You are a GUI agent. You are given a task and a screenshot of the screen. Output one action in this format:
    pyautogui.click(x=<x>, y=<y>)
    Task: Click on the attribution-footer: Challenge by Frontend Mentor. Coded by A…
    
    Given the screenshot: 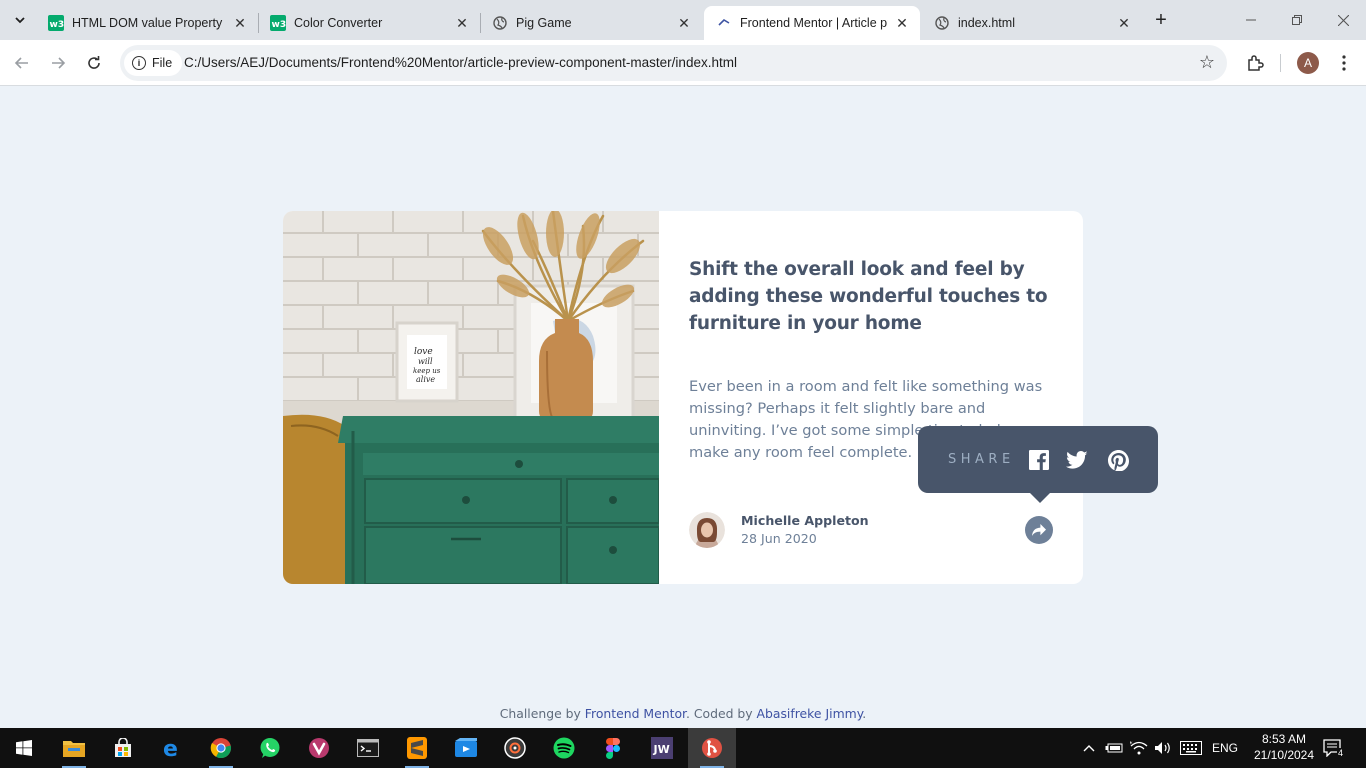 What is the action you would take?
    pyautogui.click(x=683, y=713)
    